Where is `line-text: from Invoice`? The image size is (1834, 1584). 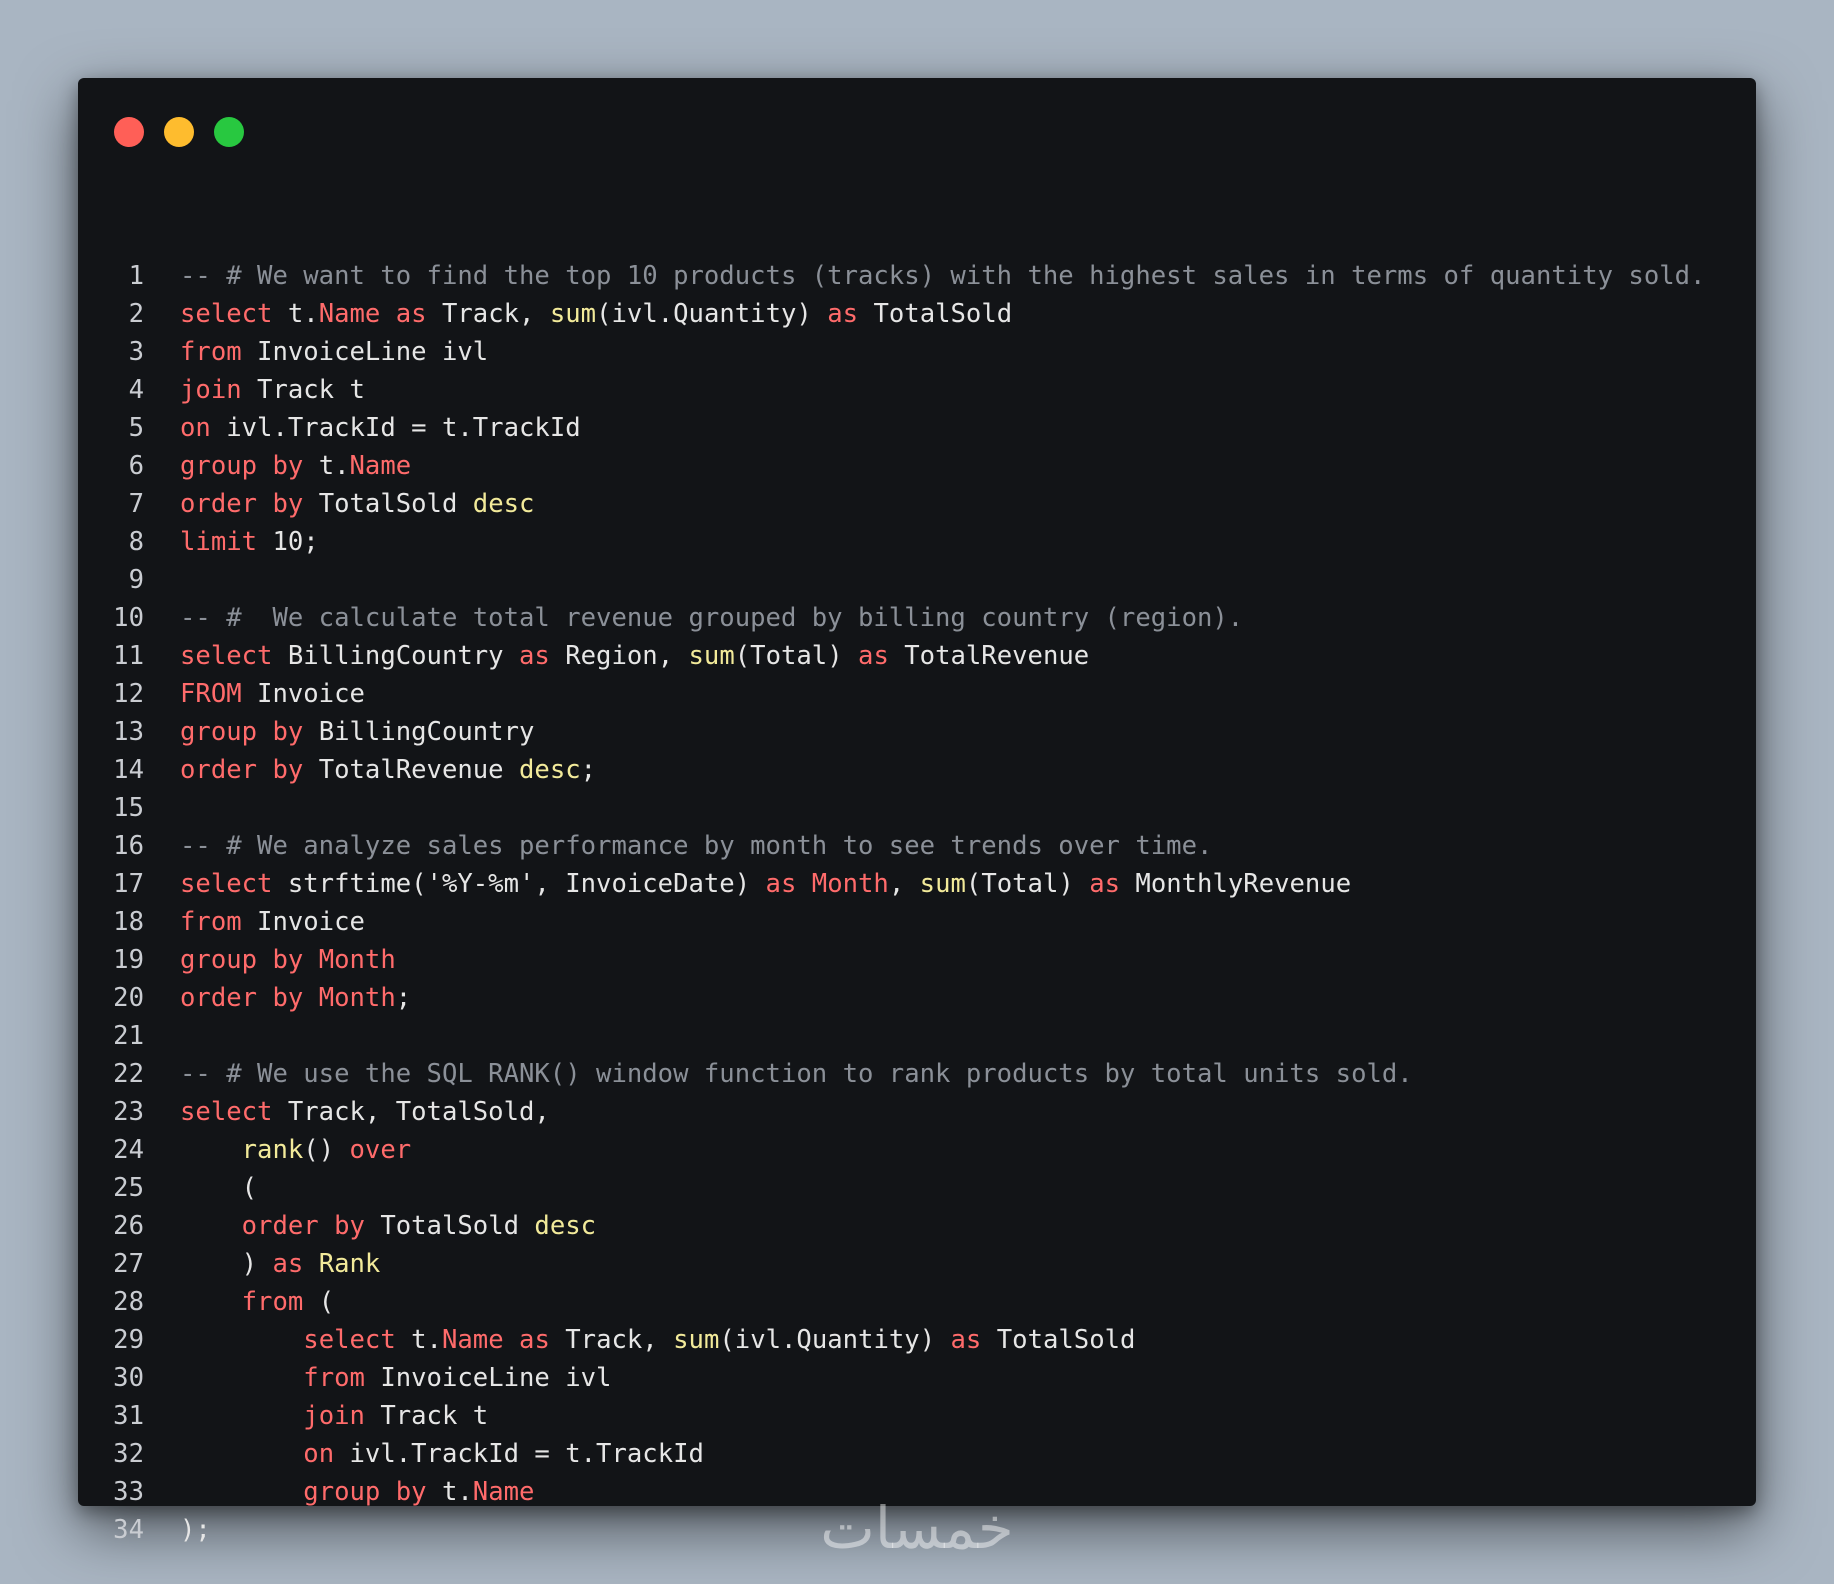 line-text: from Invoice is located at coordinates (272, 922).